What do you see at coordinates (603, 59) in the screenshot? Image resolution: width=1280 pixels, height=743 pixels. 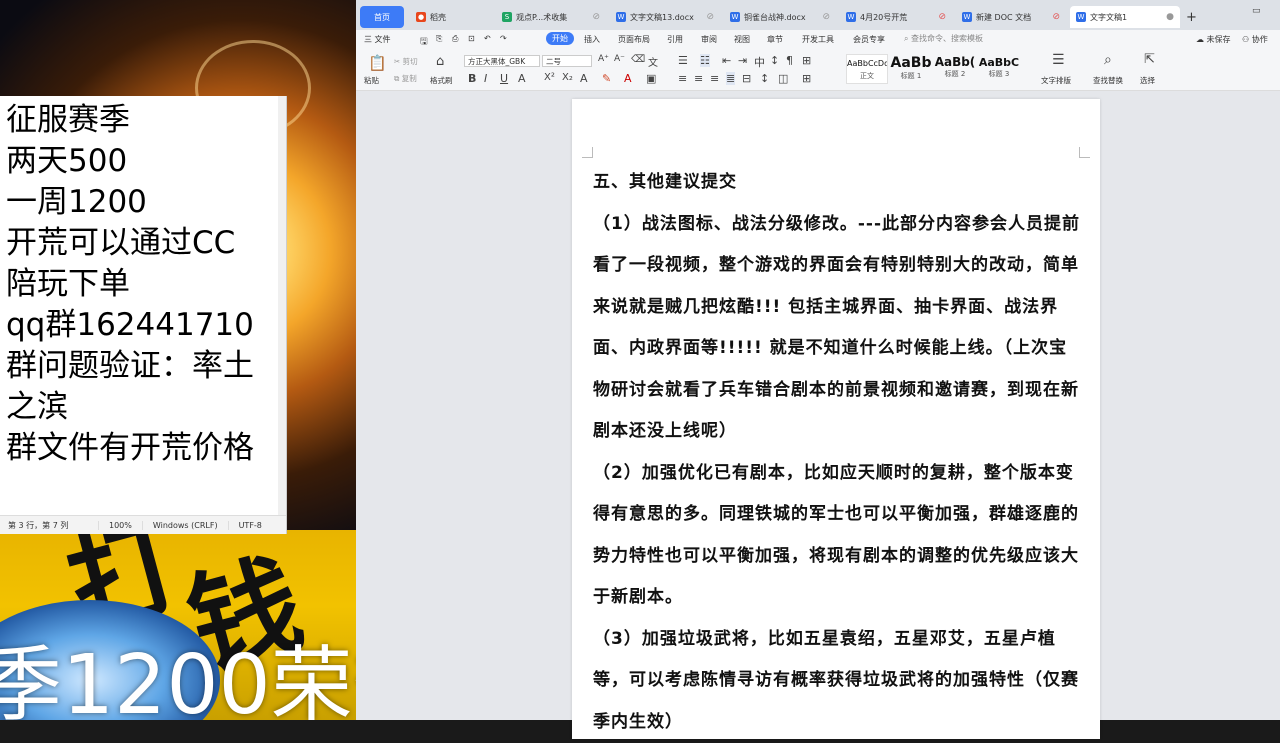 I see `grow-font-icon: A⁺` at bounding box center [603, 59].